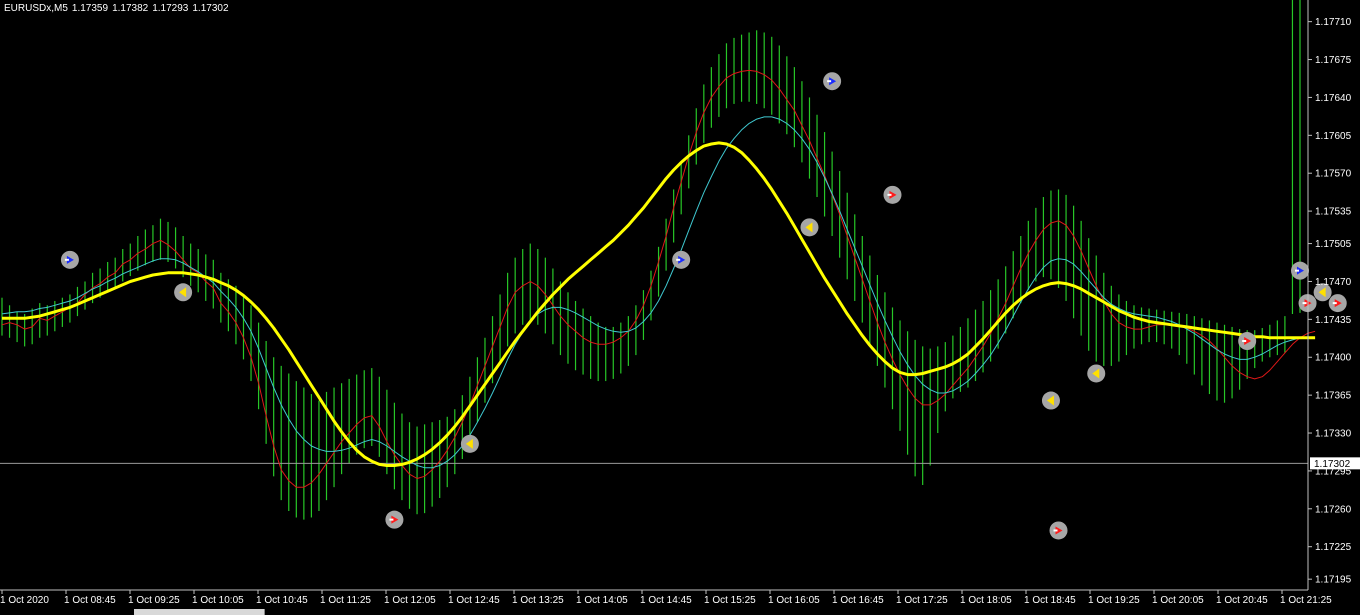 Image resolution: width=1360 pixels, height=615 pixels. I want to click on price-tick-label: 1.17365, so click(1333, 396).